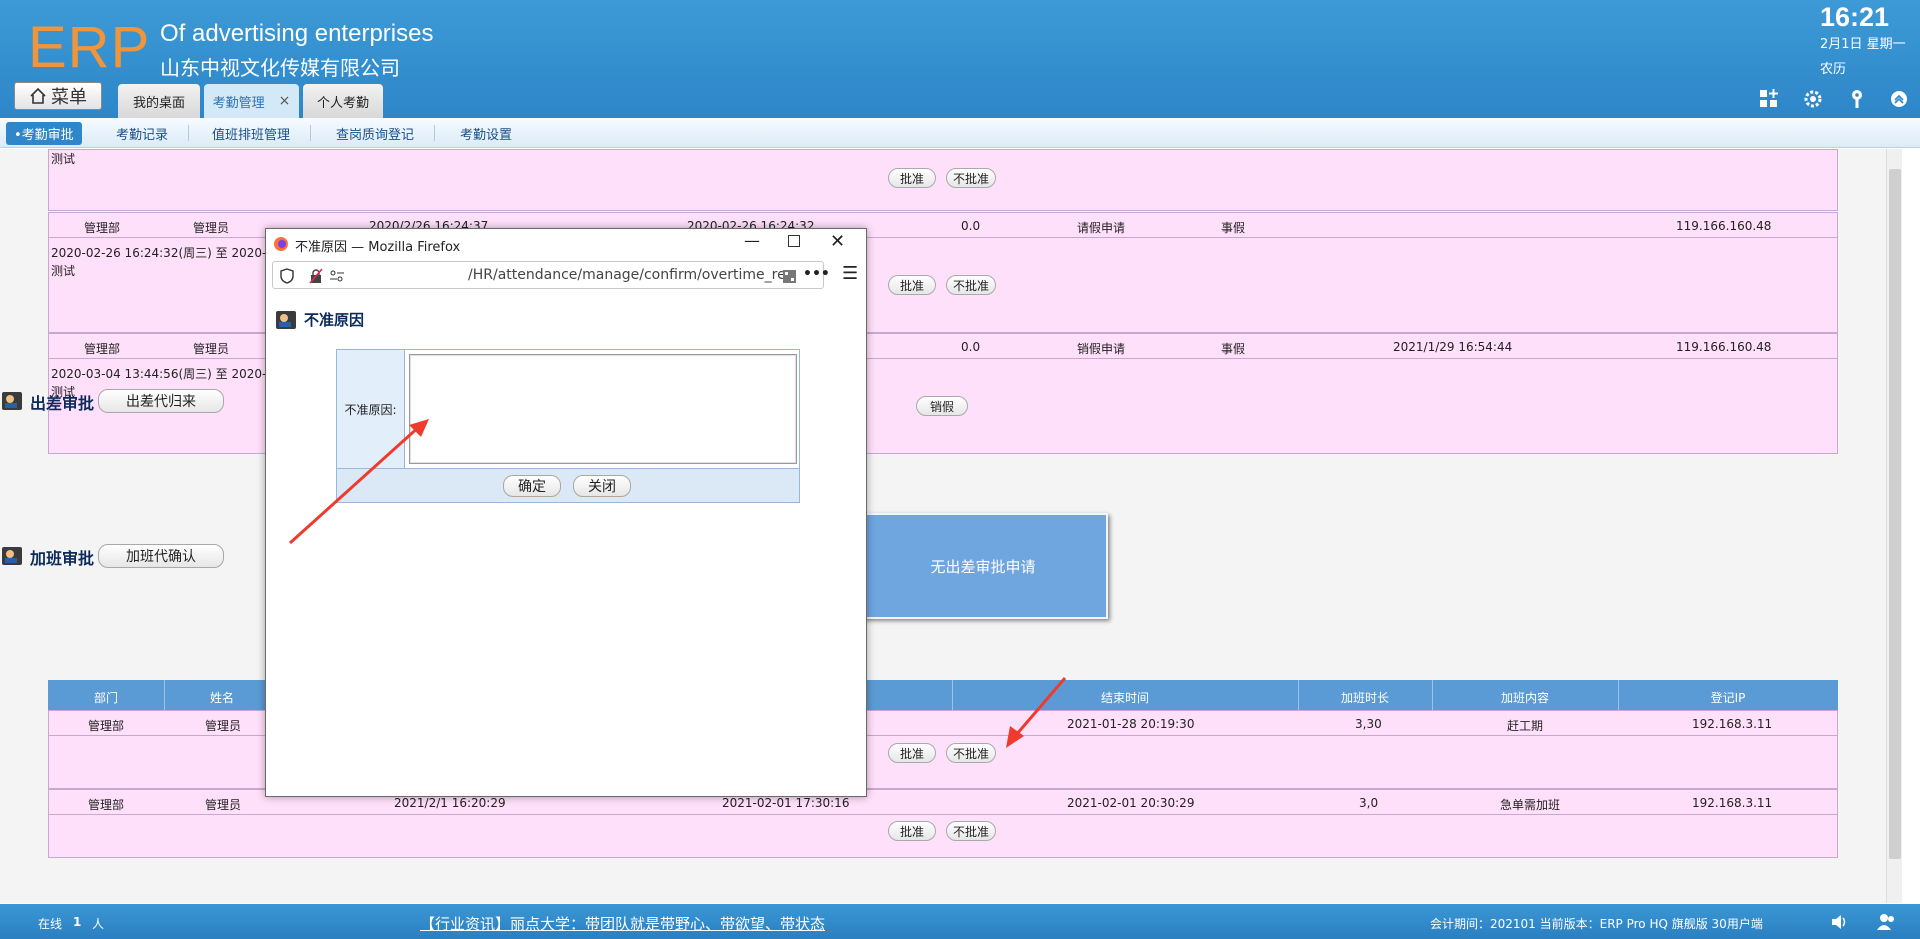 The width and height of the screenshot is (1920, 939). I want to click on hamburger-menu-icon: ☰, so click(850, 273).